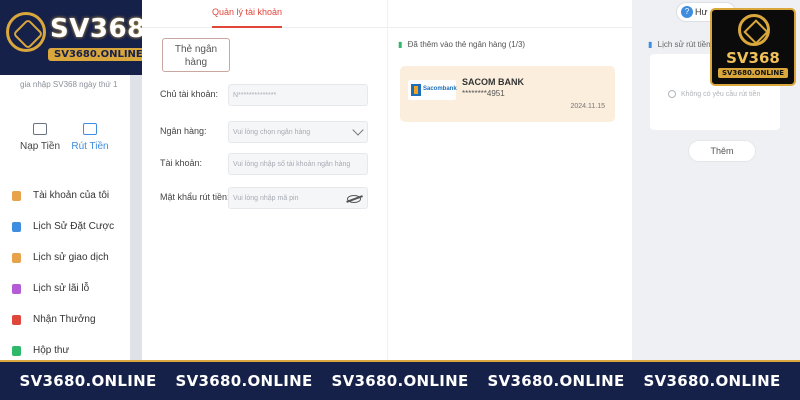  I want to click on sidebar-item-transactions: Lịch sử giao dịch, so click(63, 257).